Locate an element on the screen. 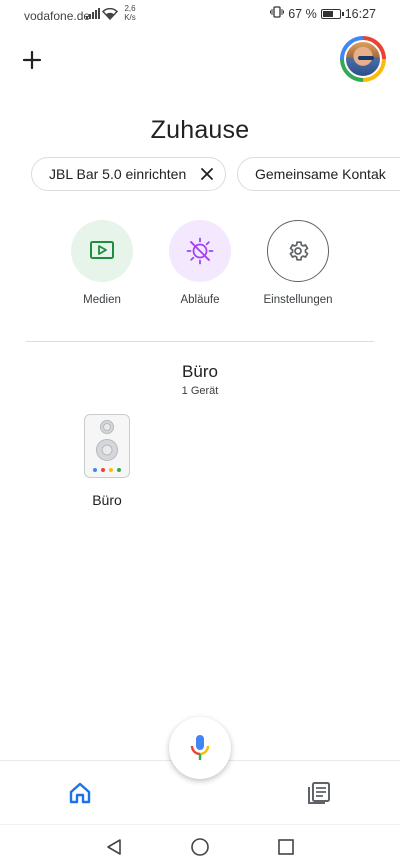 This screenshot has height=868, width=400. suggestion-chips: JBL Bar 5.0 einrichten Gemeinsame Kontak is located at coordinates (215, 175).